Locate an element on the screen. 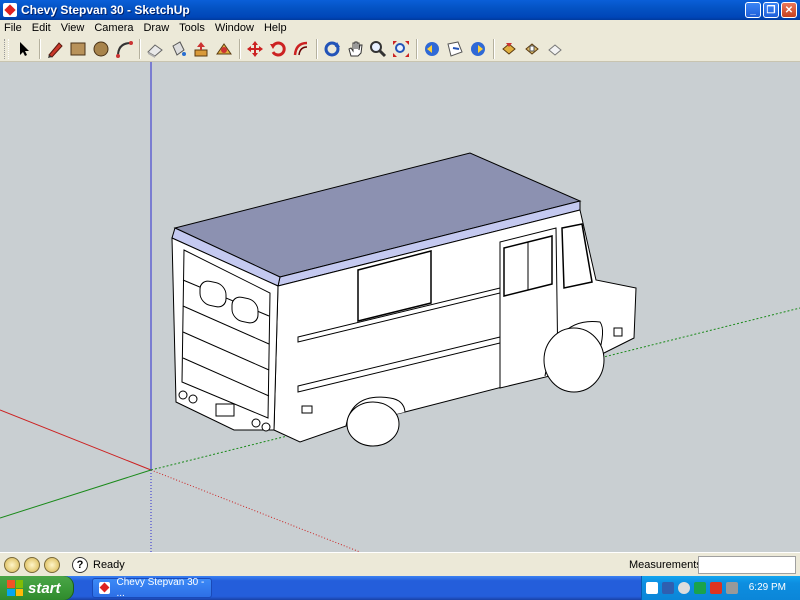 The width and height of the screenshot is (800, 600). menu-edit: Edit is located at coordinates (41, 28).